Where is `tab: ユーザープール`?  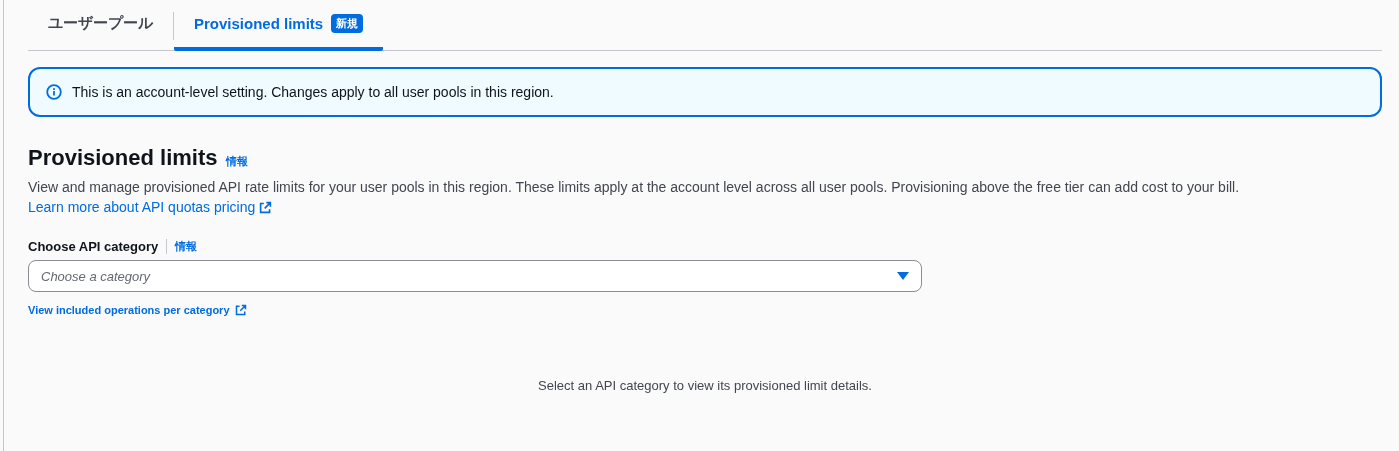 tab: ユーザープール is located at coordinates (100, 25).